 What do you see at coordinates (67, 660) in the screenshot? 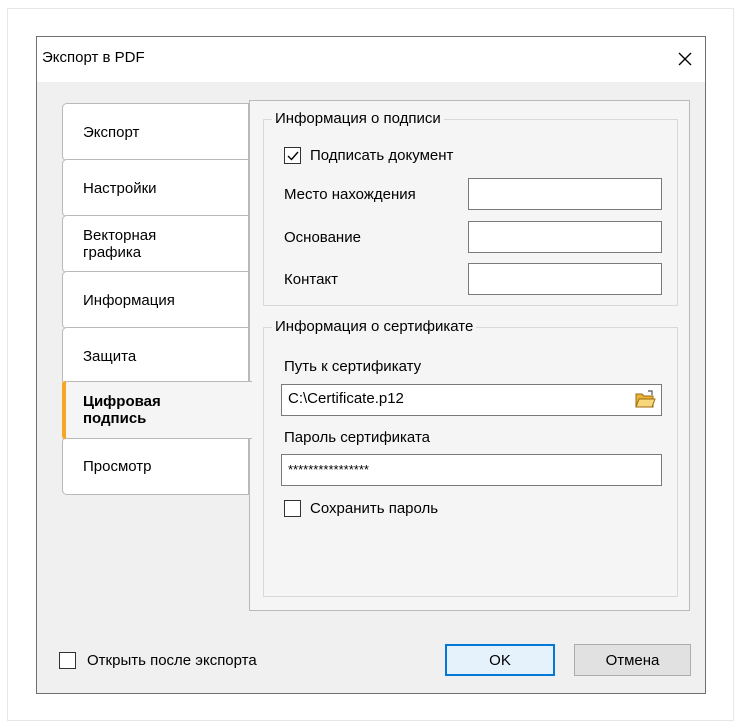
I see `open-after-export-checkbox` at bounding box center [67, 660].